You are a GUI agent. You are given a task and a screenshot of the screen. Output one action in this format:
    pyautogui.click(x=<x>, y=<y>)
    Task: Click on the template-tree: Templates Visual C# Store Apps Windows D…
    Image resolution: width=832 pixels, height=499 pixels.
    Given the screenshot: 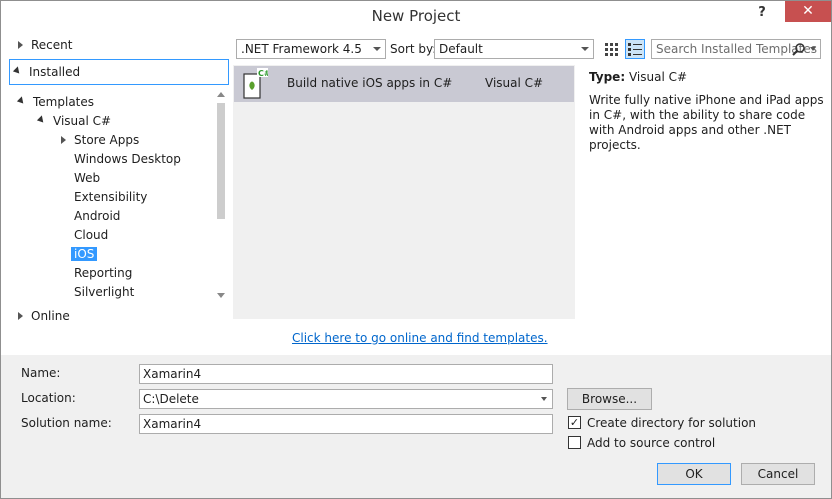 What is the action you would take?
    pyautogui.click(x=108, y=196)
    